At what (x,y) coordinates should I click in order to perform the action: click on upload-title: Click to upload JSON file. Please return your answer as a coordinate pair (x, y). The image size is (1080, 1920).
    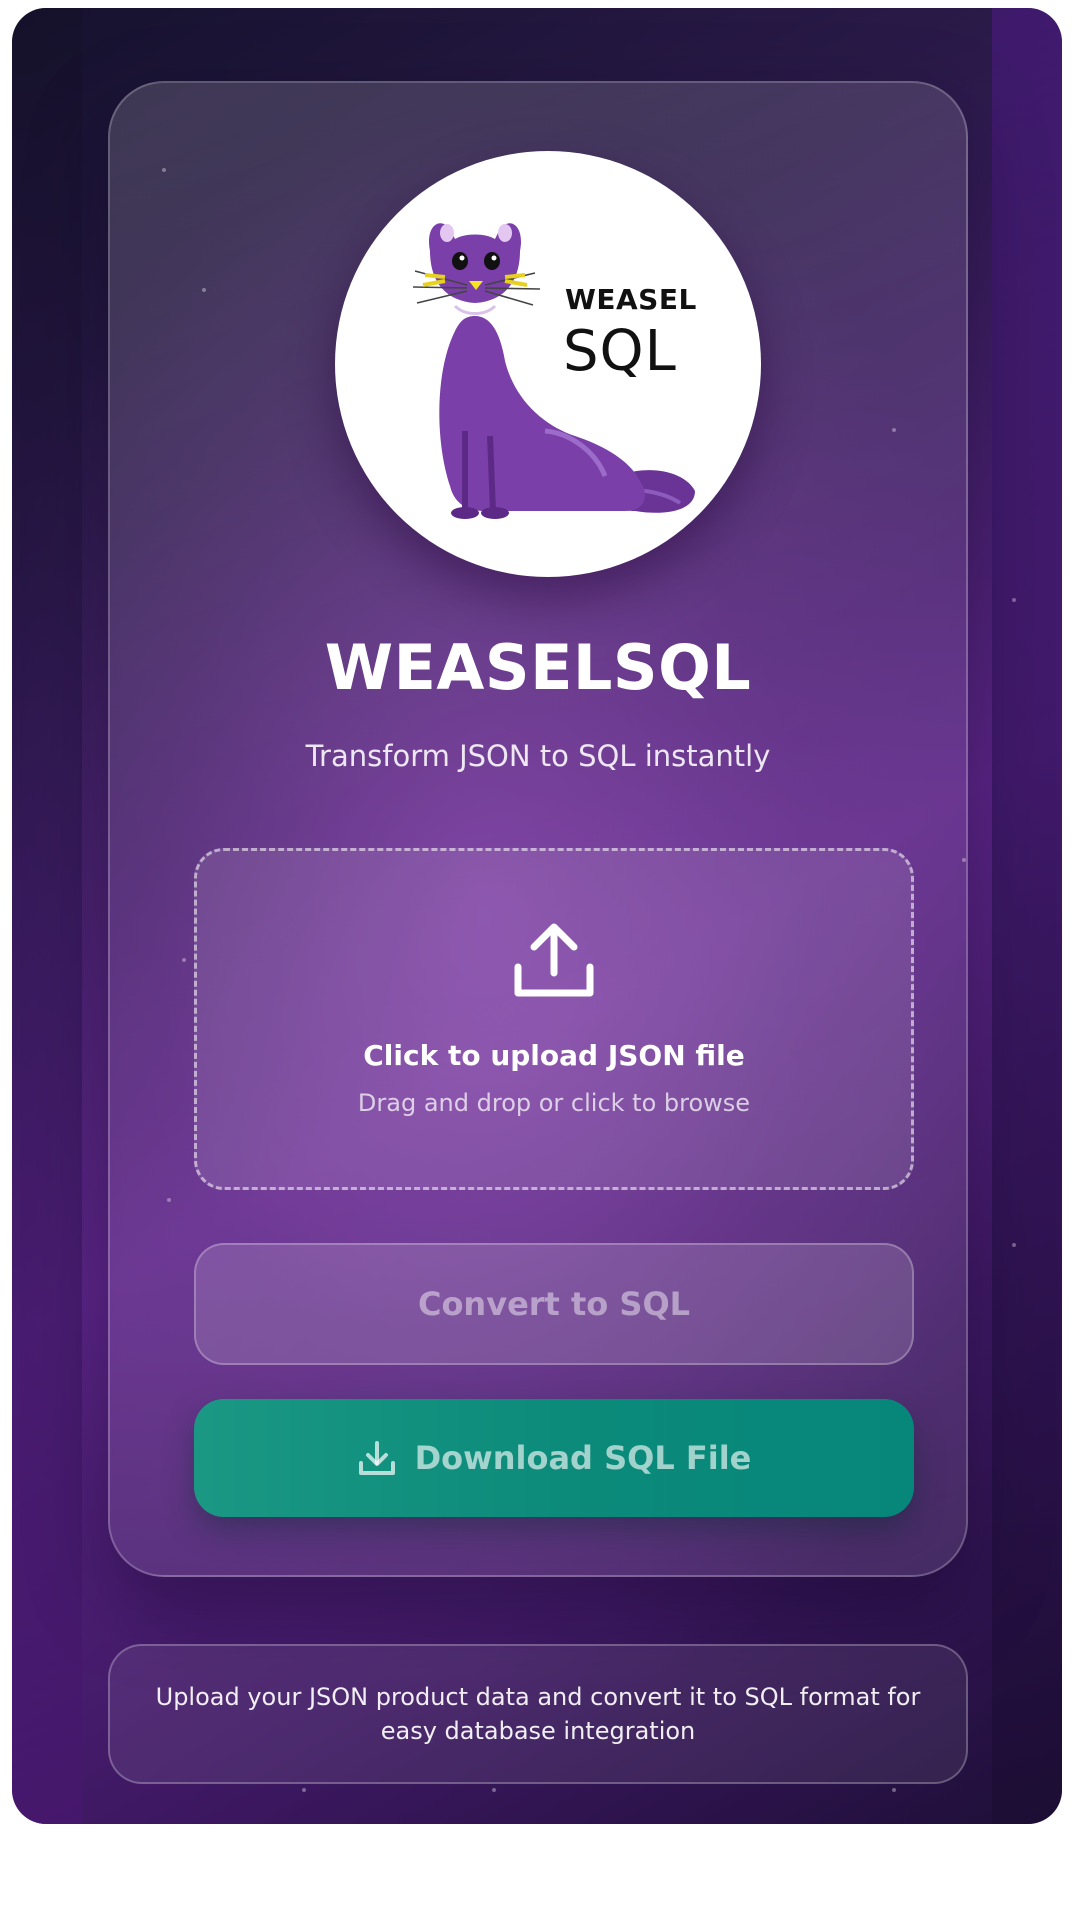
    Looking at the image, I should click on (554, 1055).